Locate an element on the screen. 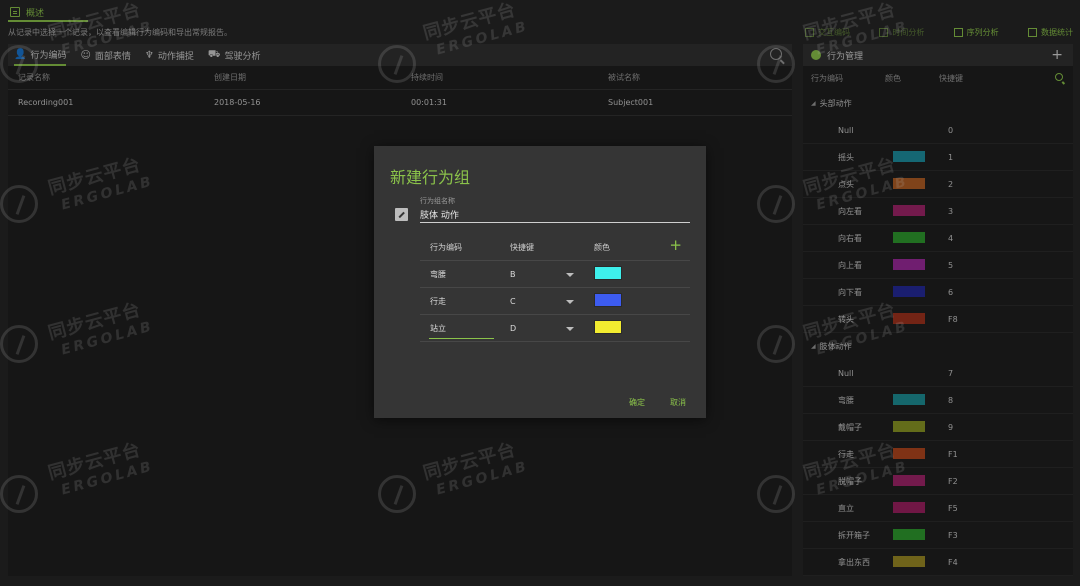 The width and height of the screenshot is (1080, 586). column-header: 快捷键 is located at coordinates (522, 247).